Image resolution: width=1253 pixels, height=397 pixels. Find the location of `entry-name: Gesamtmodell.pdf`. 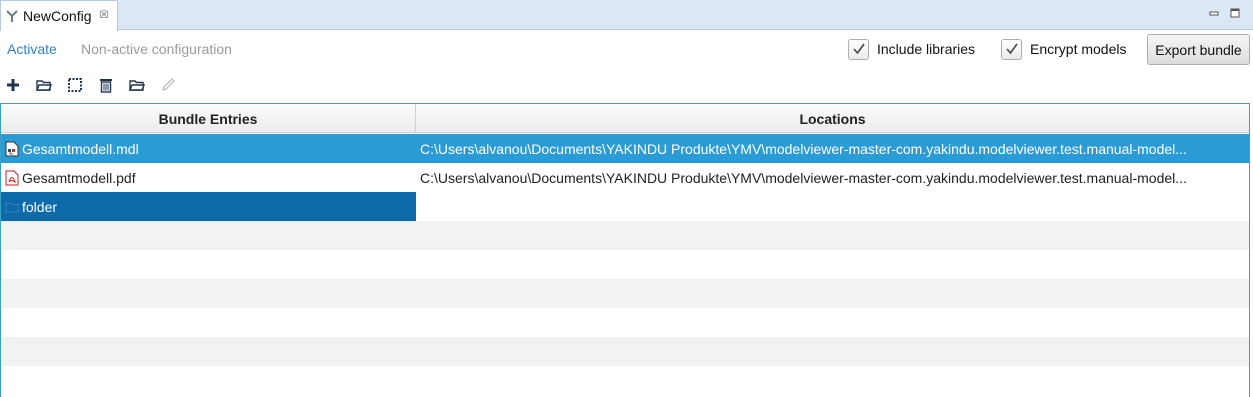

entry-name: Gesamtmodell.pdf is located at coordinates (79, 177).